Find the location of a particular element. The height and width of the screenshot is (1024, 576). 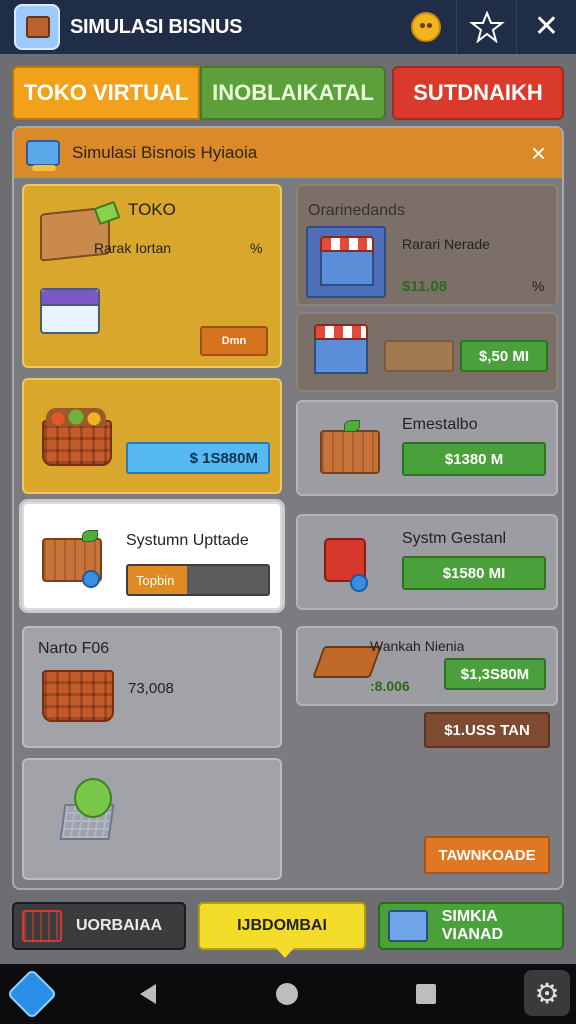

system-card: Systm Gestanl $1580 MI is located at coordinates (427, 562).